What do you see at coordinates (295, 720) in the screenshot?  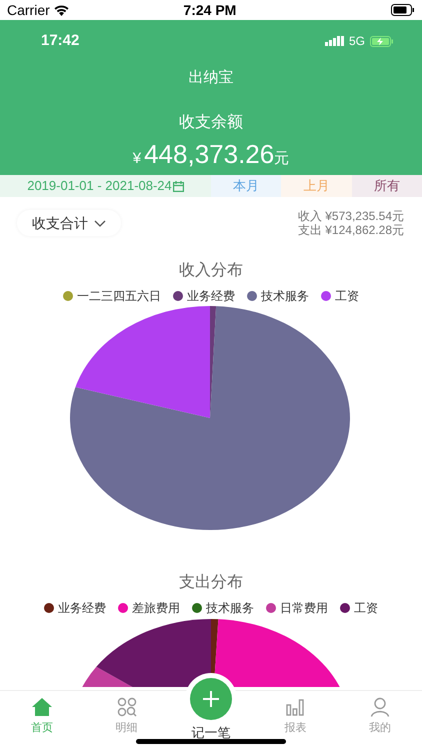 I see `nav-tab: 报表` at bounding box center [295, 720].